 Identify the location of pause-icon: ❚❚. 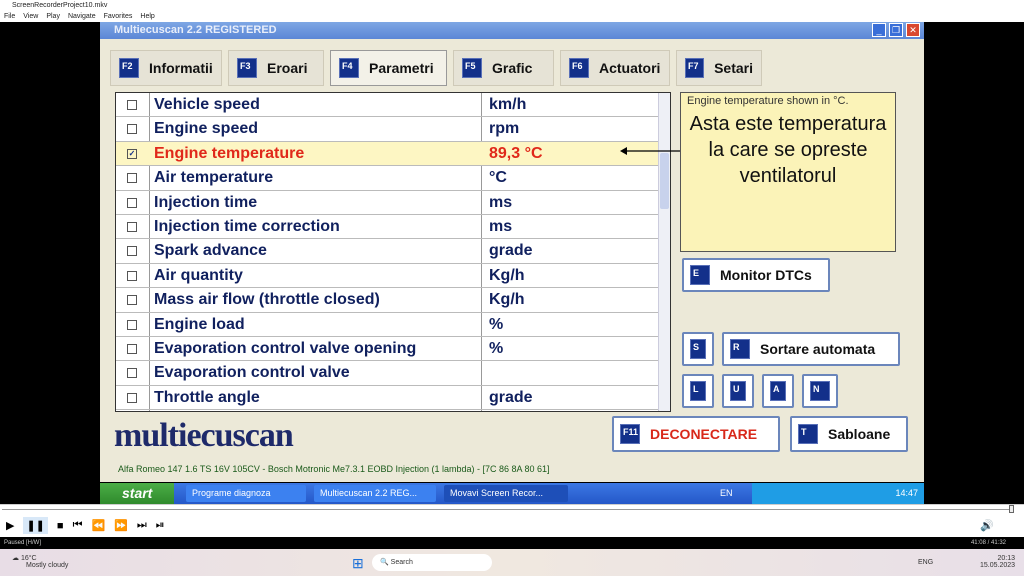
(35, 525).